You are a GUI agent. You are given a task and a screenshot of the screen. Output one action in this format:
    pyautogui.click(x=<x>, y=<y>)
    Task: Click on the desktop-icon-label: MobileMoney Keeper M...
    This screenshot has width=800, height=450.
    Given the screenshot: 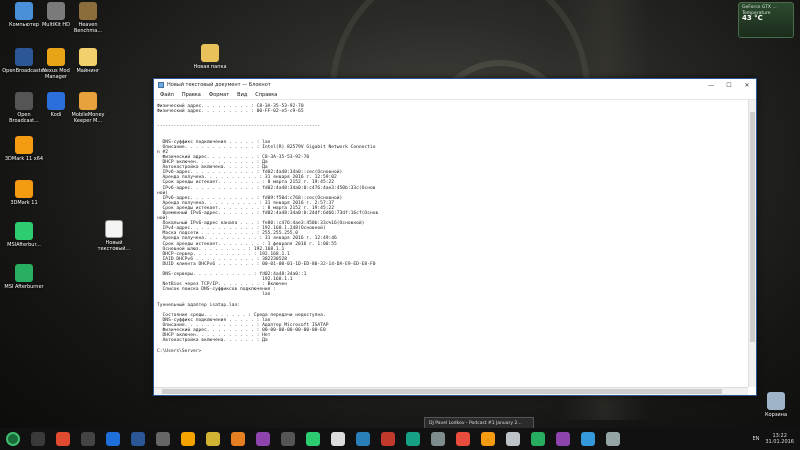 What is the action you would take?
    pyautogui.click(x=88, y=118)
    